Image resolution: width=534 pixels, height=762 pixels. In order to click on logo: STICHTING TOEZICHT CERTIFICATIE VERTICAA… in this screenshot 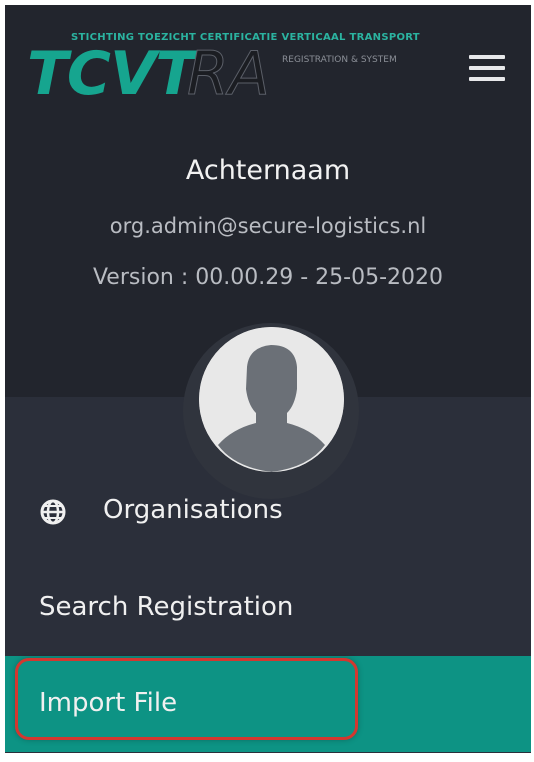, I will do `click(237, 68)`.